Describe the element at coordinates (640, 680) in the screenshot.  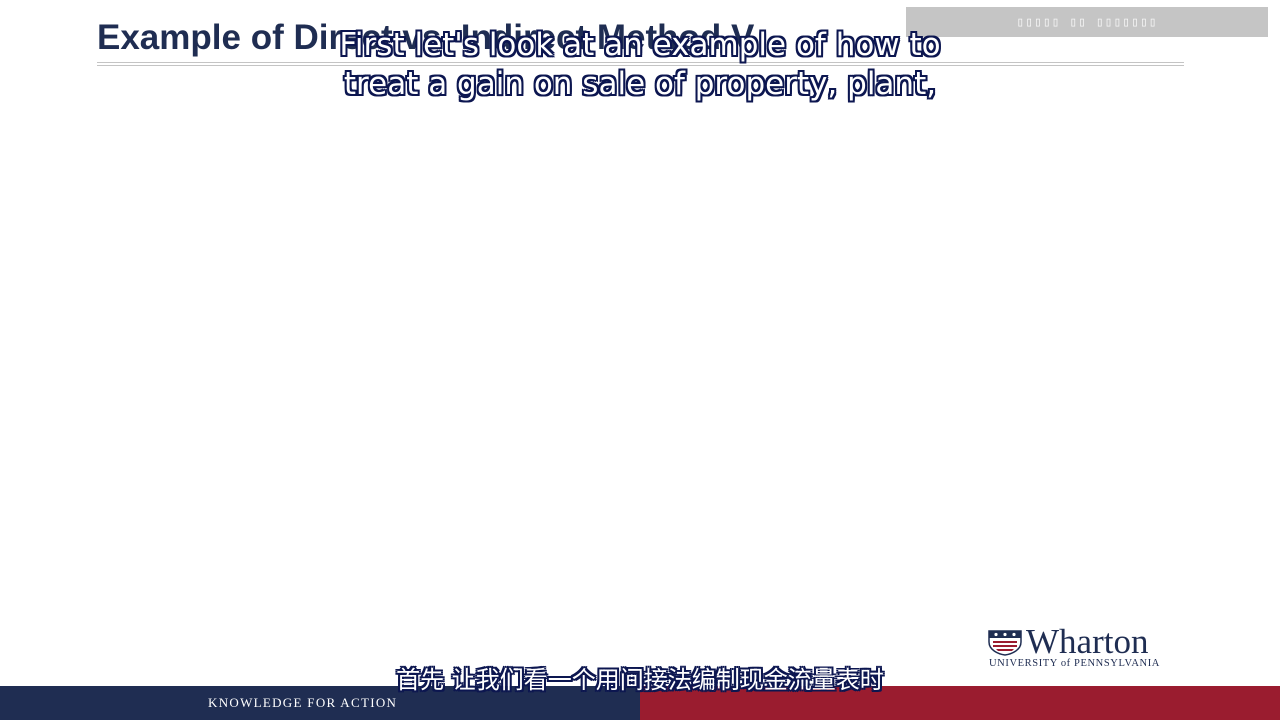
I see `chinese-subtitle: 首先 让我们看一个用间接法编制现金流量表时` at that location.